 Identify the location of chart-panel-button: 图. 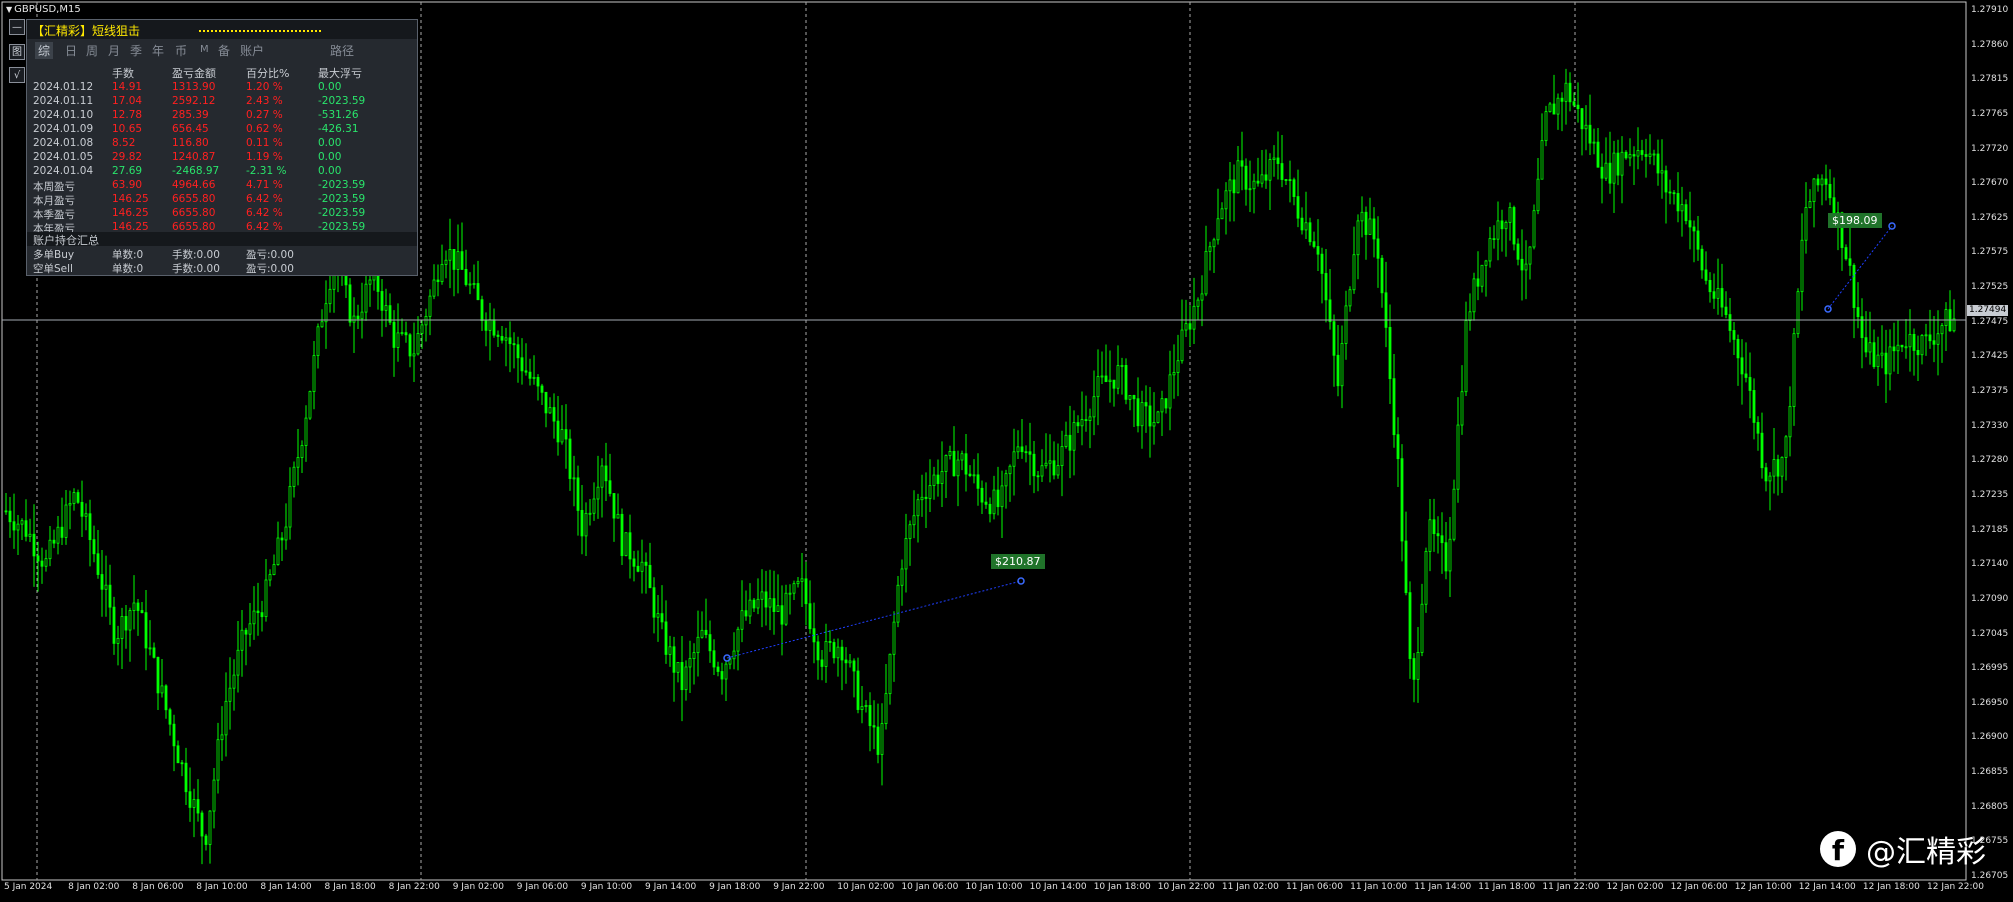
(17, 52).